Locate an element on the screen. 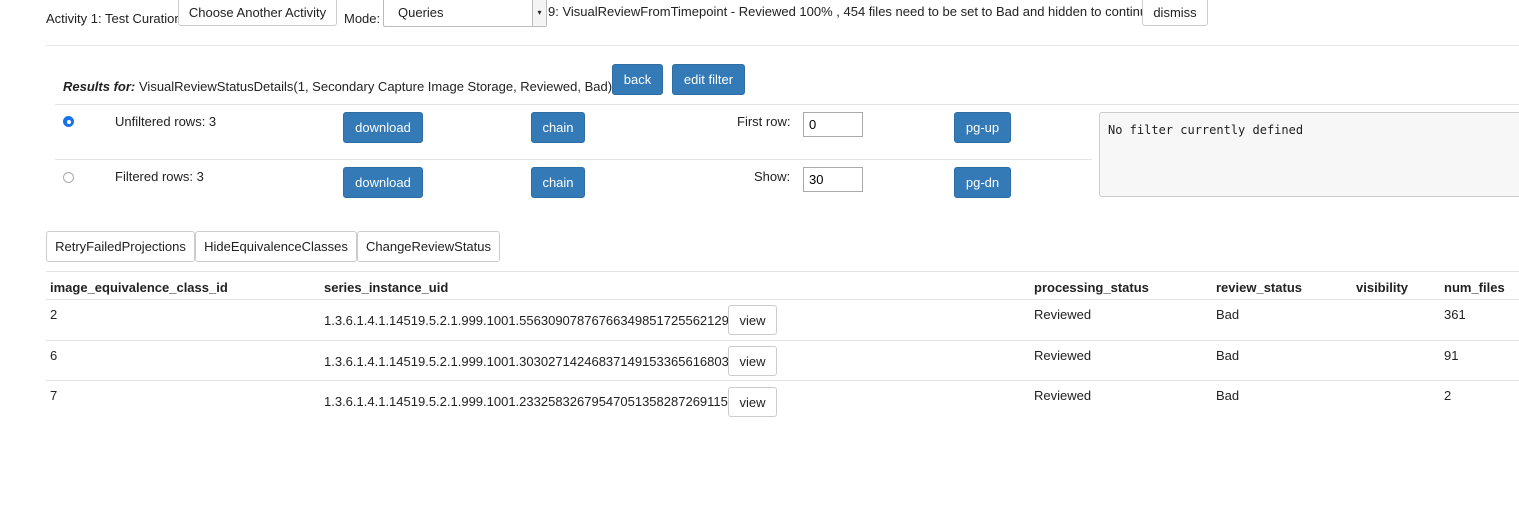 This screenshot has width=1519, height=505. table-header-border is located at coordinates (782, 299).